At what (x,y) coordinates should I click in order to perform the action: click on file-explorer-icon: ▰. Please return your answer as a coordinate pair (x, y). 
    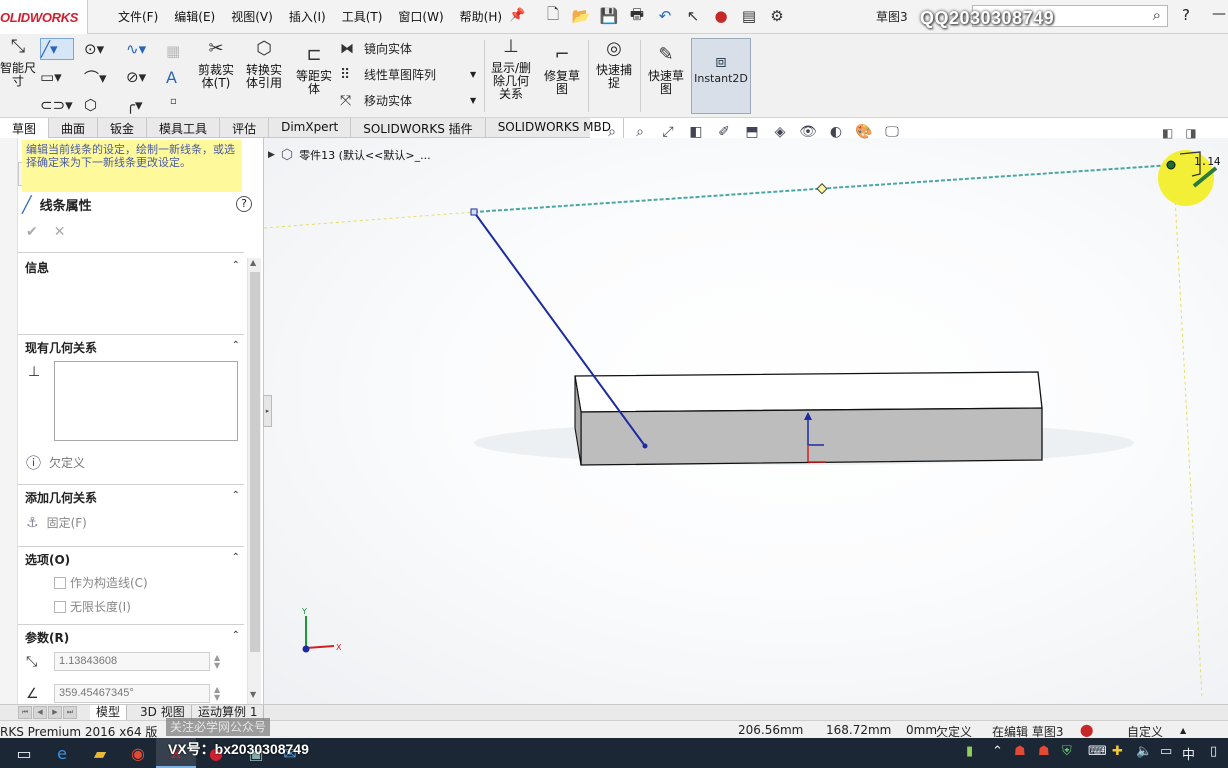
    Looking at the image, I should click on (100, 753).